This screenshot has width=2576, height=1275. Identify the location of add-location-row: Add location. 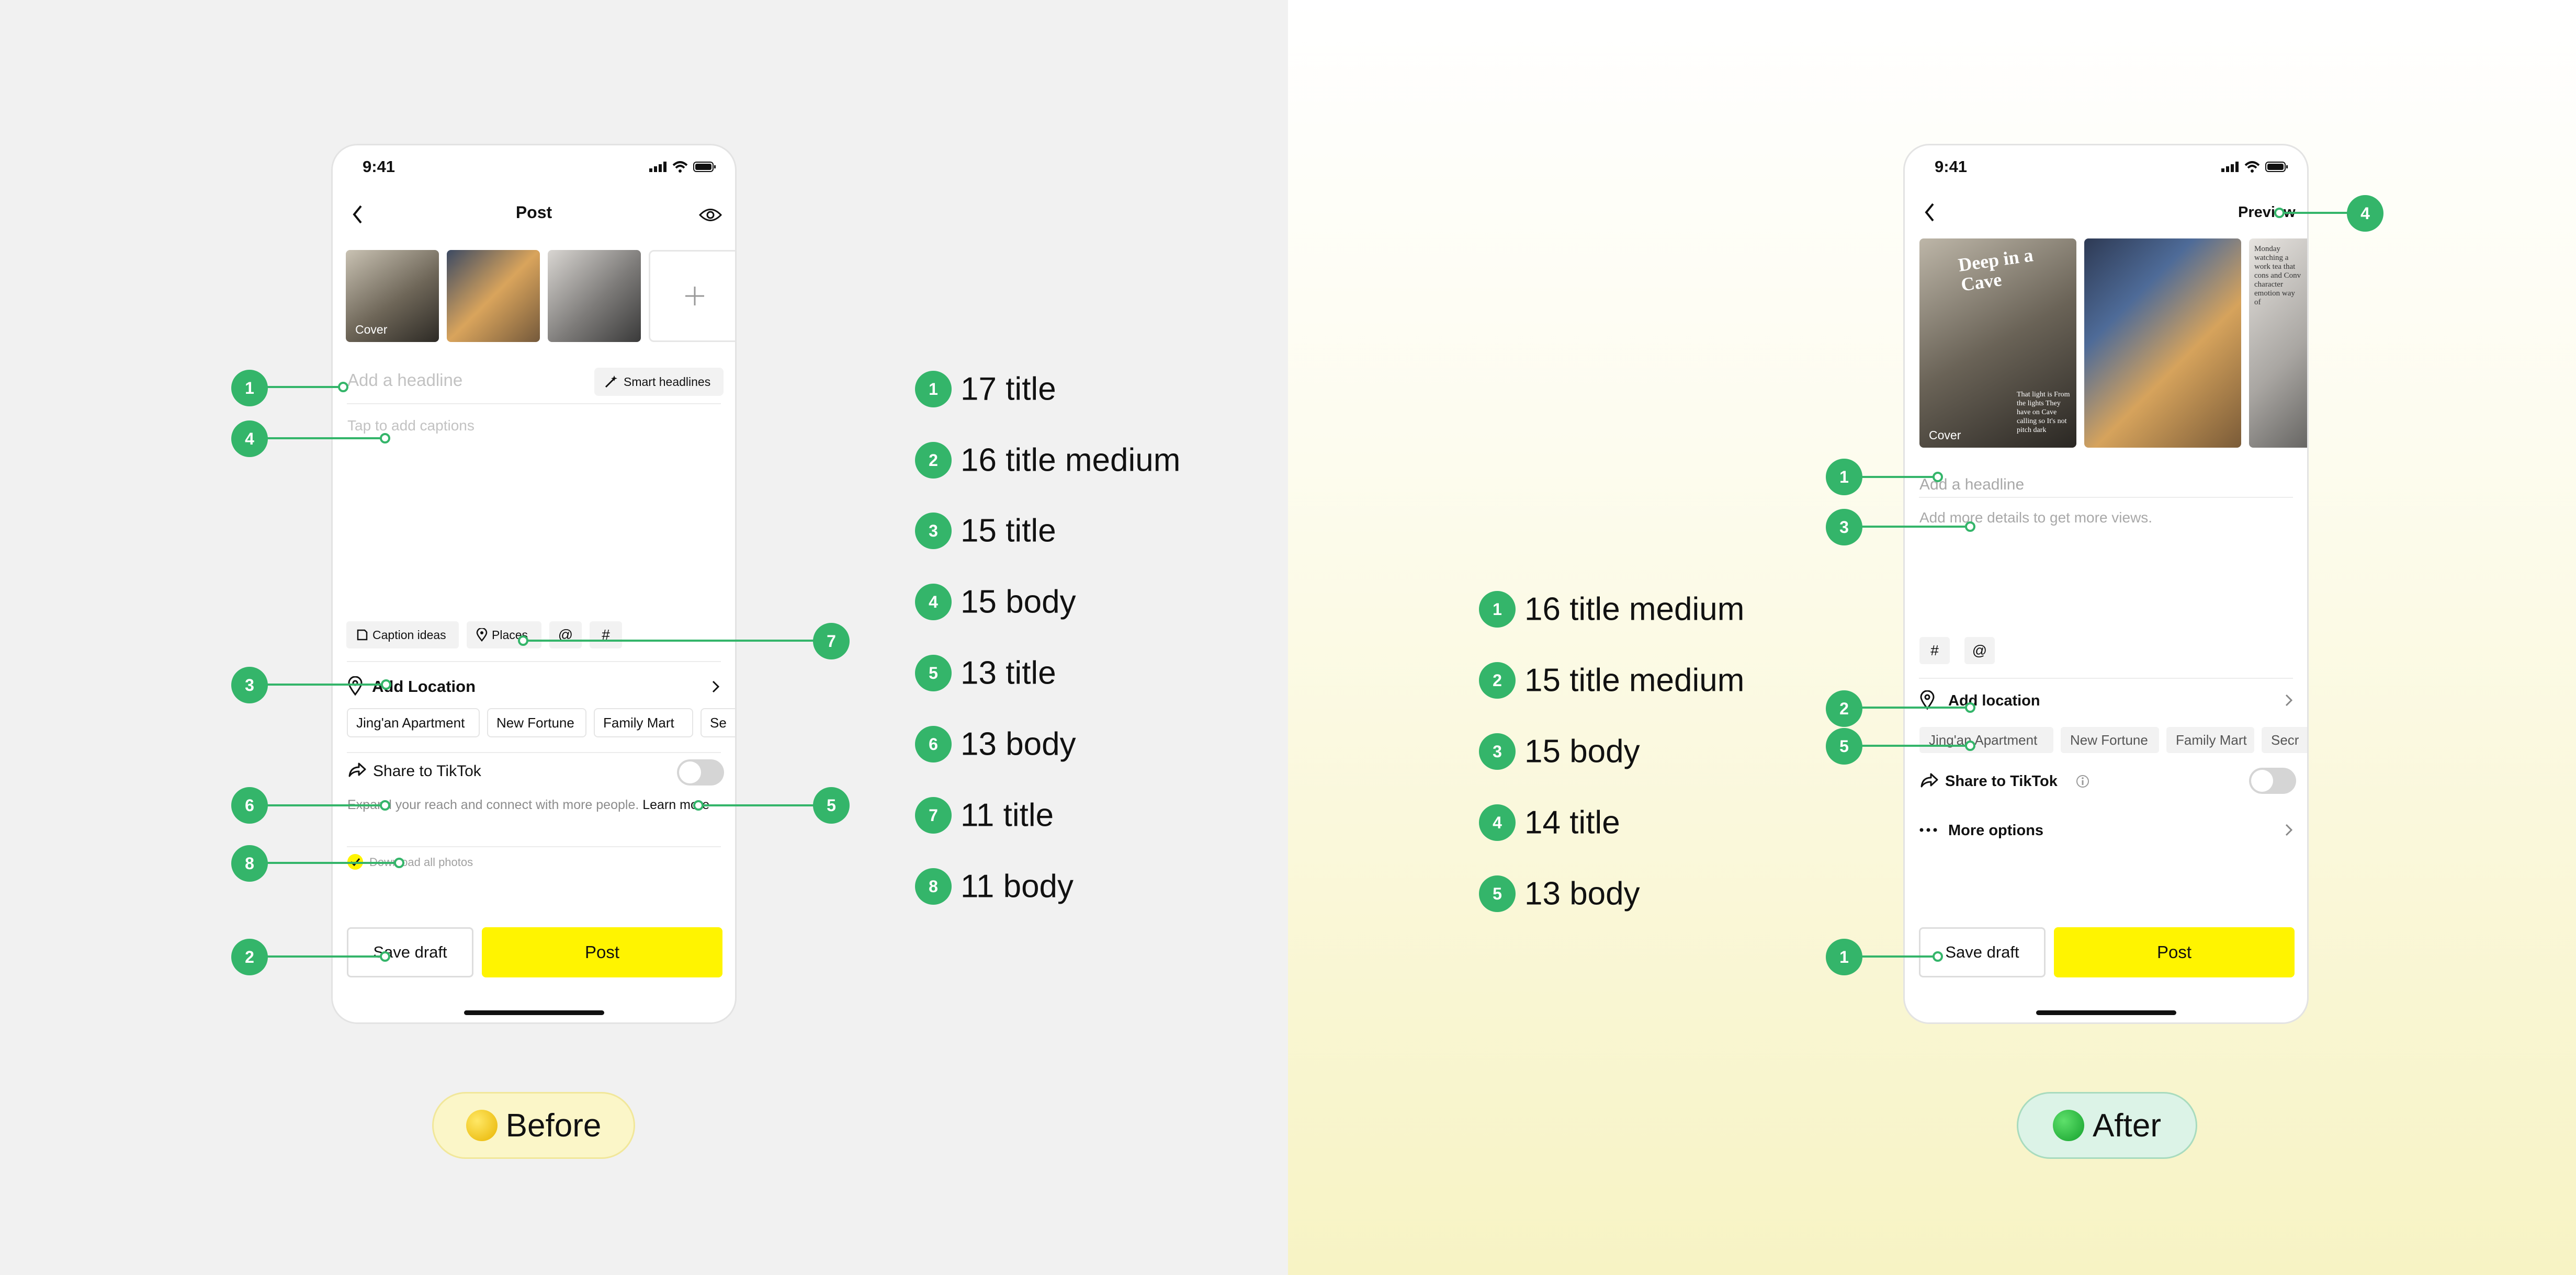
(2107, 701).